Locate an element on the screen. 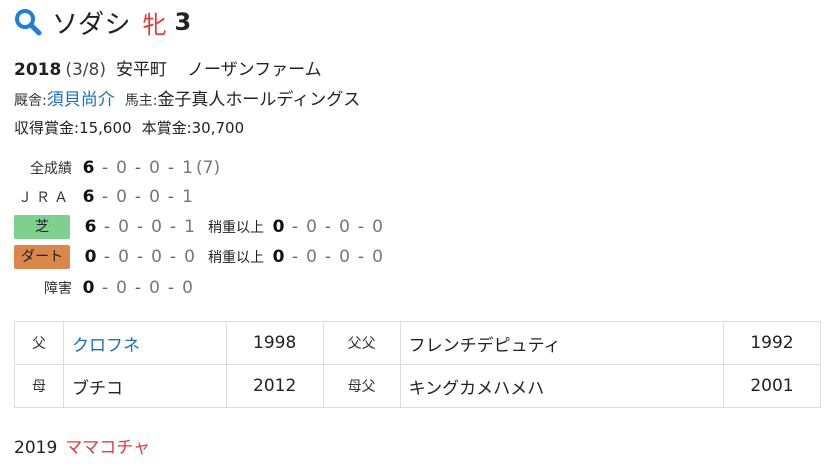  dam-sire-year: 2001 is located at coordinates (772, 386).